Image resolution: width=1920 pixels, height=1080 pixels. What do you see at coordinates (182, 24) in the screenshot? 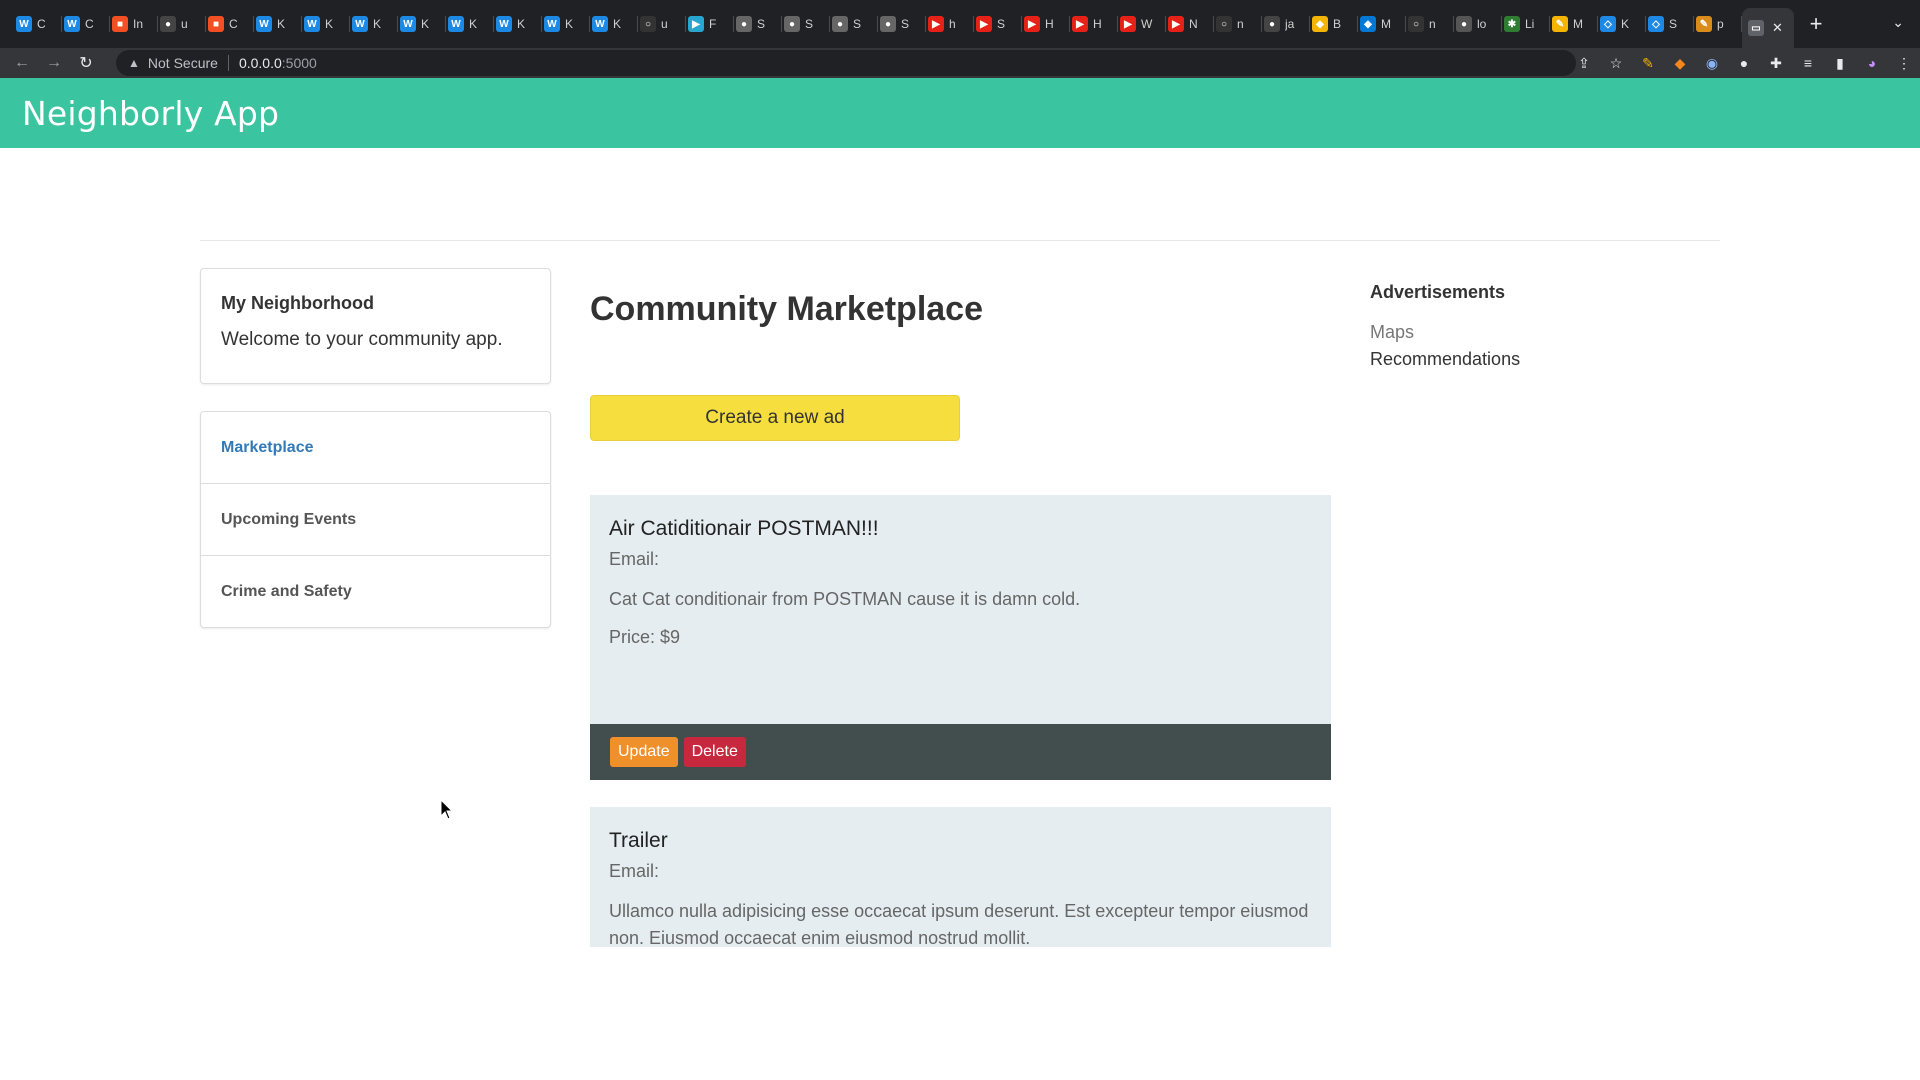
I see `browser-tab: ● u` at bounding box center [182, 24].